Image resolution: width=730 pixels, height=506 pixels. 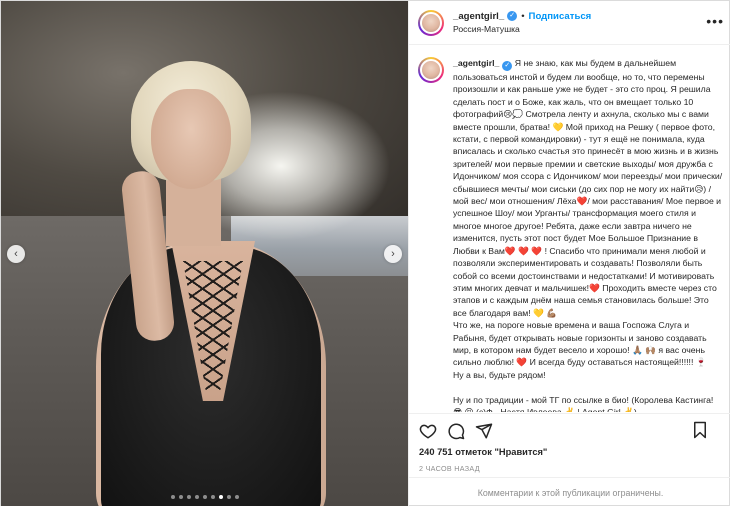 I want to click on comment-icon, so click(x=456, y=431).